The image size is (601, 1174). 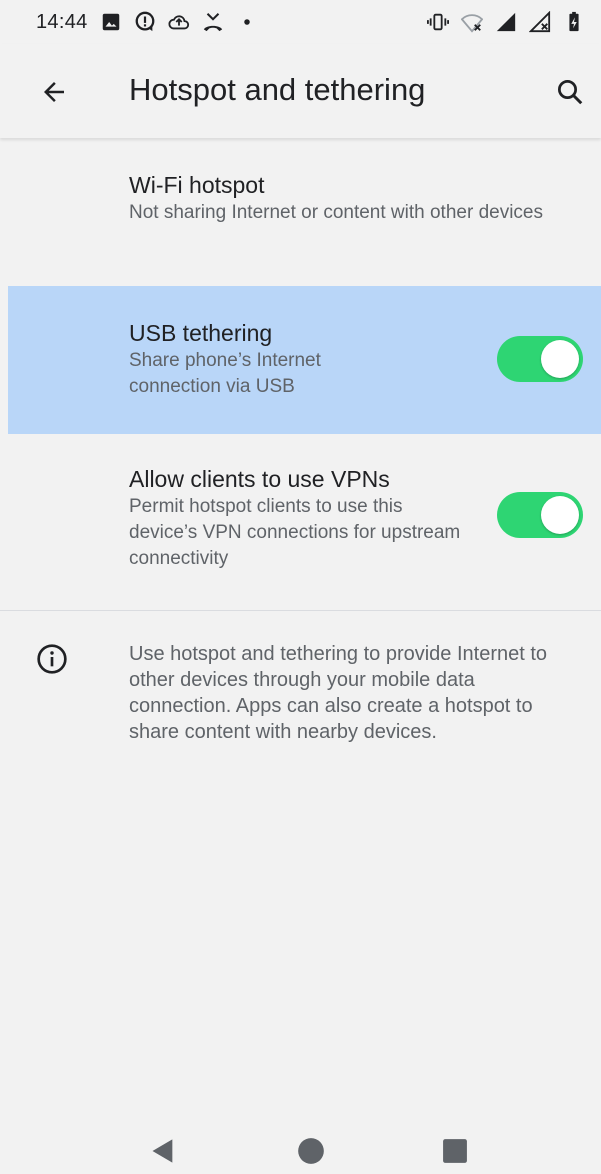 What do you see at coordinates (540, 515) in the screenshot?
I see `allow-vpn-switch` at bounding box center [540, 515].